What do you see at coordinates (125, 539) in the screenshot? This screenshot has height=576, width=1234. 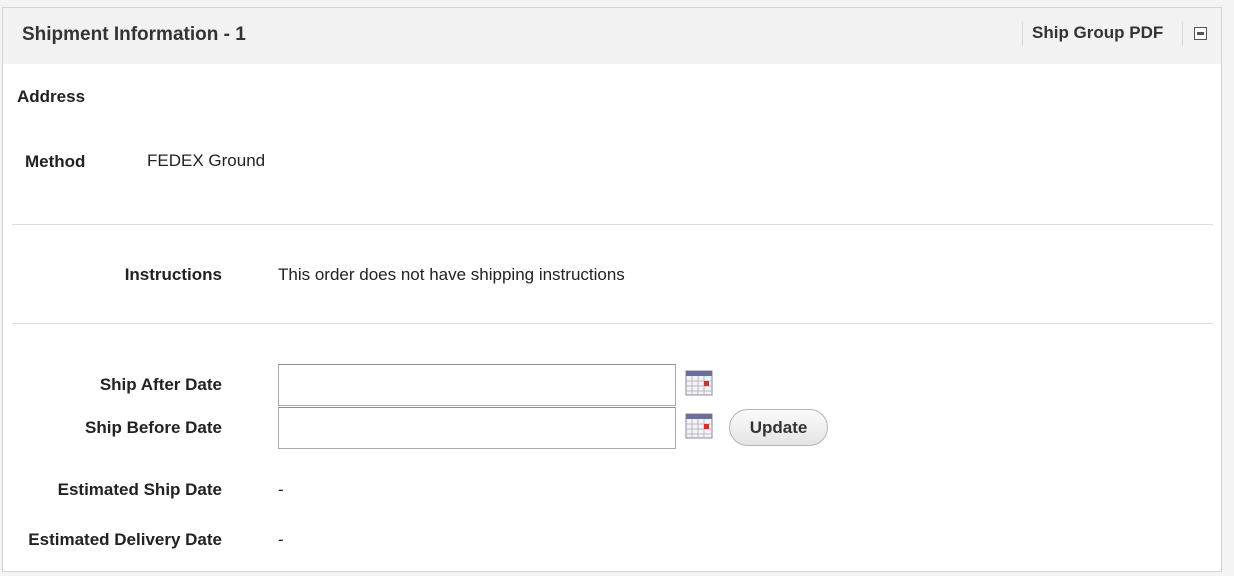 I see `estimated-delivery-date-label: Estimated Delivery Date` at bounding box center [125, 539].